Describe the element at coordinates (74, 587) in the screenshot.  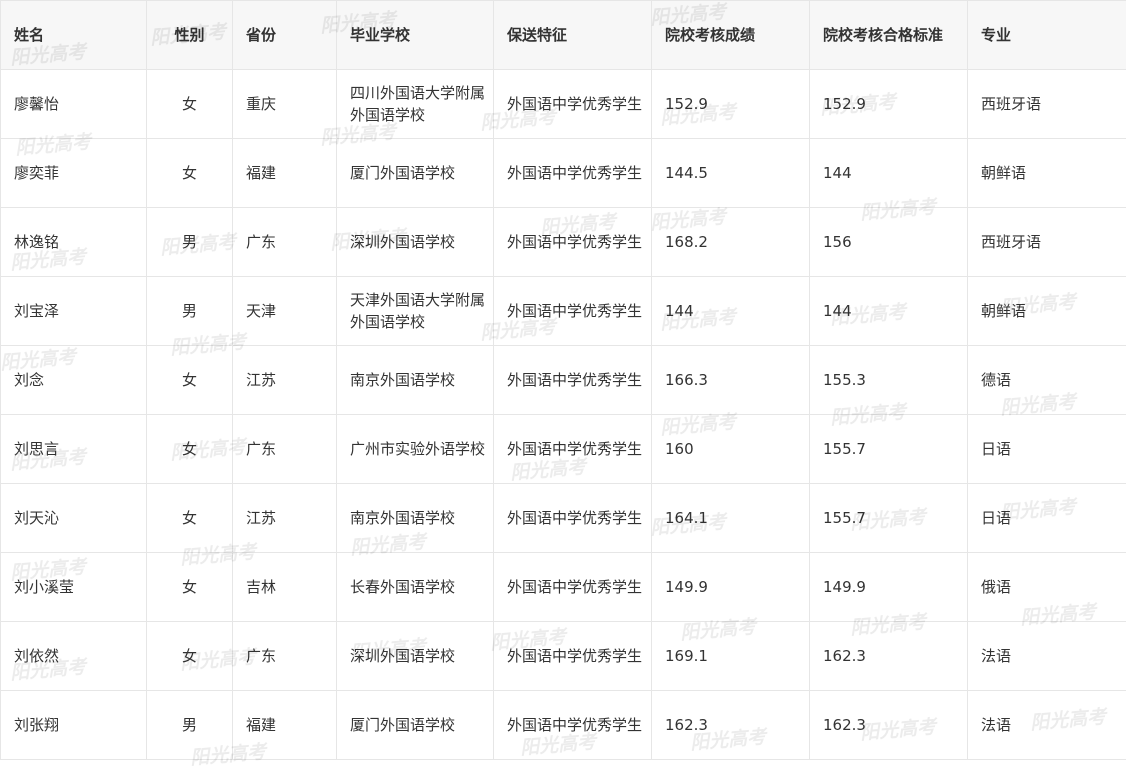
I see `cell-name: 刘小溪莹` at that location.